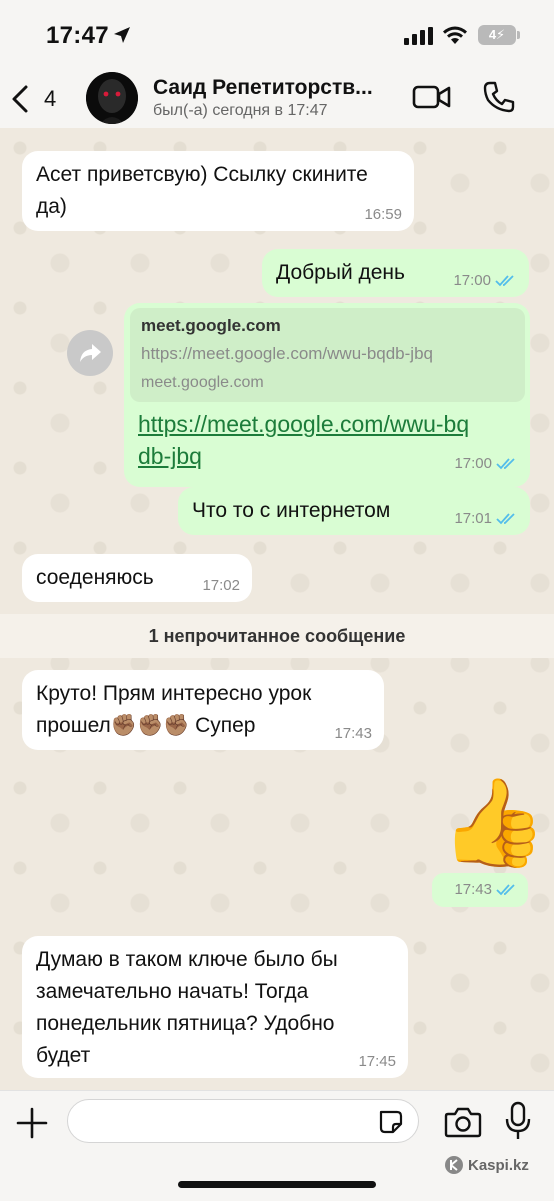  Describe the element at coordinates (340, 272) in the screenshot. I see `message-text: Добрый день` at that location.